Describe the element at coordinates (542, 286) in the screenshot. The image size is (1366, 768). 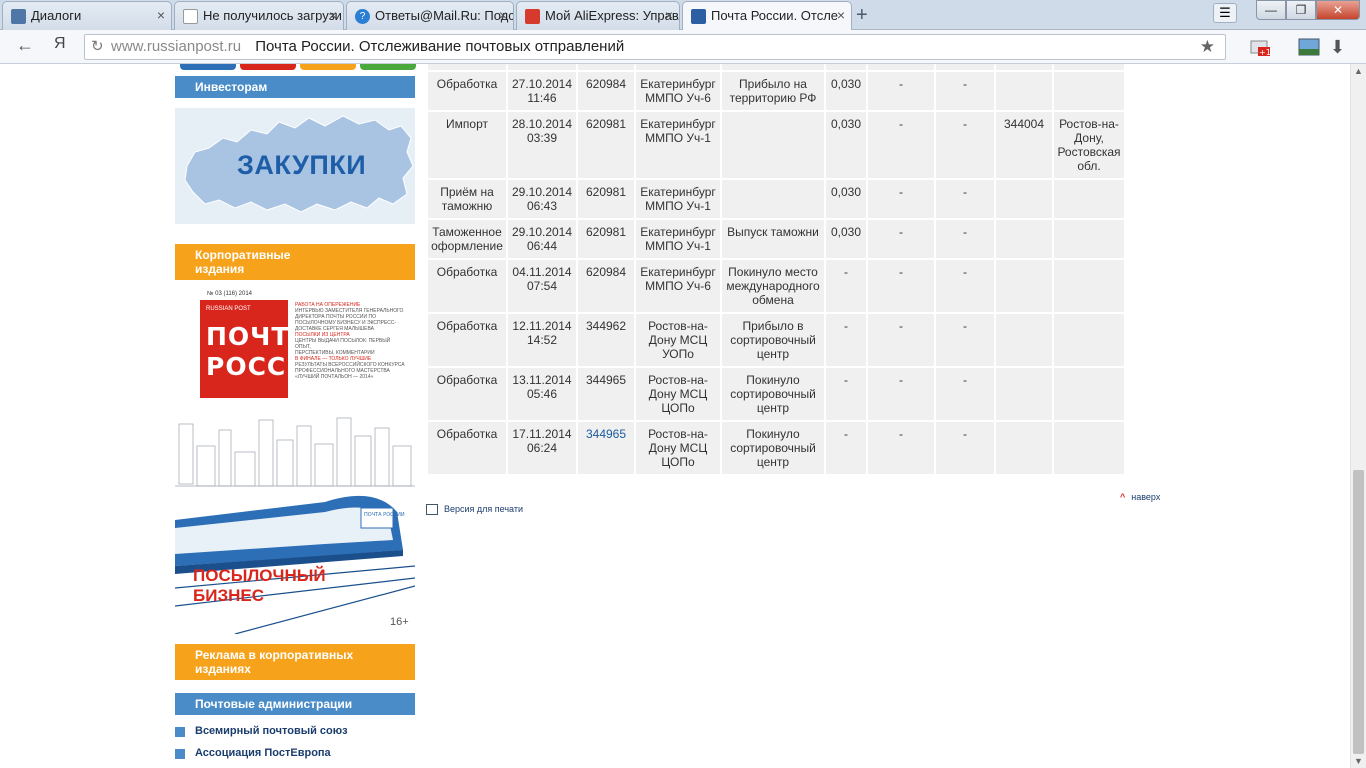
I see `date-cell: 04.11.2014 07:54` at that location.